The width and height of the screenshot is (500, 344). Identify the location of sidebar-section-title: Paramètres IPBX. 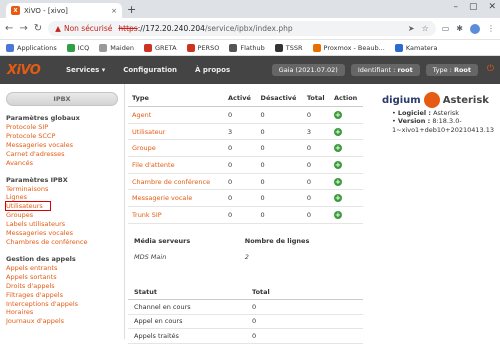
(37, 179).